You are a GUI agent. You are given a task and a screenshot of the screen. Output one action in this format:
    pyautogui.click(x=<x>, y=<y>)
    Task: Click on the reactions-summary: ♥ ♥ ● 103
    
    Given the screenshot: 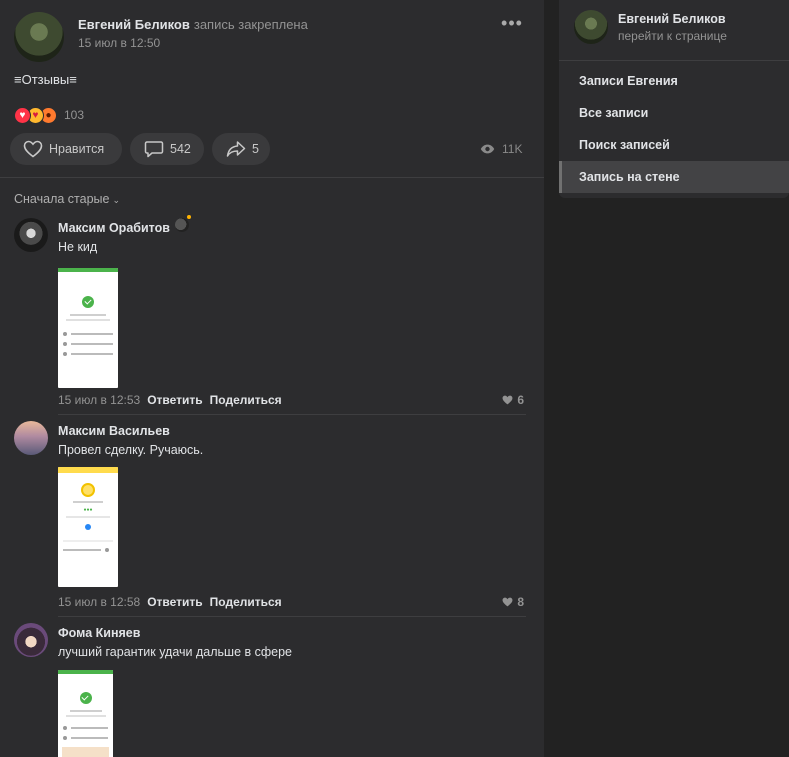 What is the action you would take?
    pyautogui.click(x=49, y=115)
    